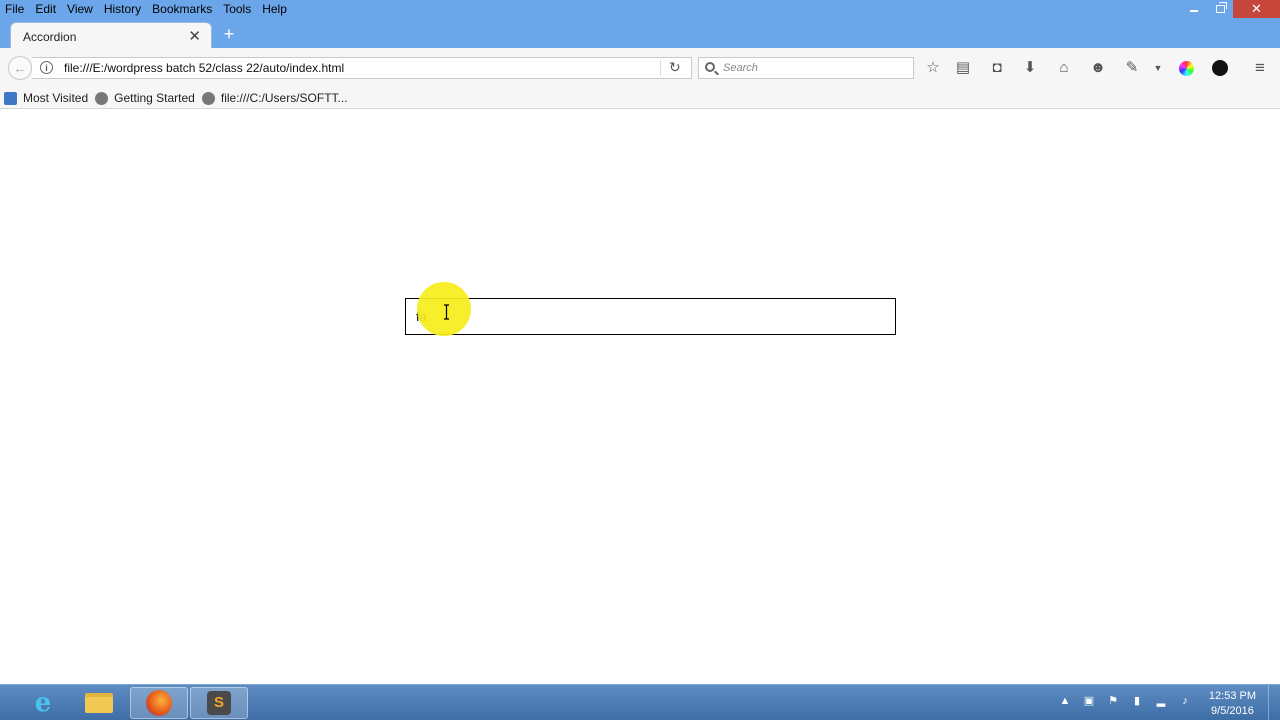  Describe the element at coordinates (194, 36) in the screenshot. I see `tab-close-icon: ✕` at that location.